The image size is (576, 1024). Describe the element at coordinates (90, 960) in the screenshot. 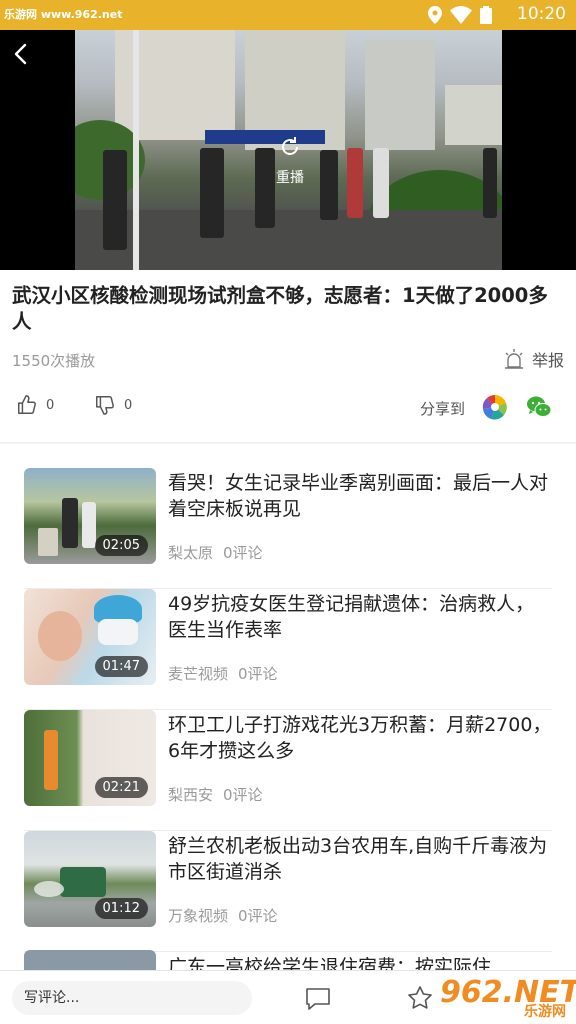

I see `video-thumbnail` at that location.